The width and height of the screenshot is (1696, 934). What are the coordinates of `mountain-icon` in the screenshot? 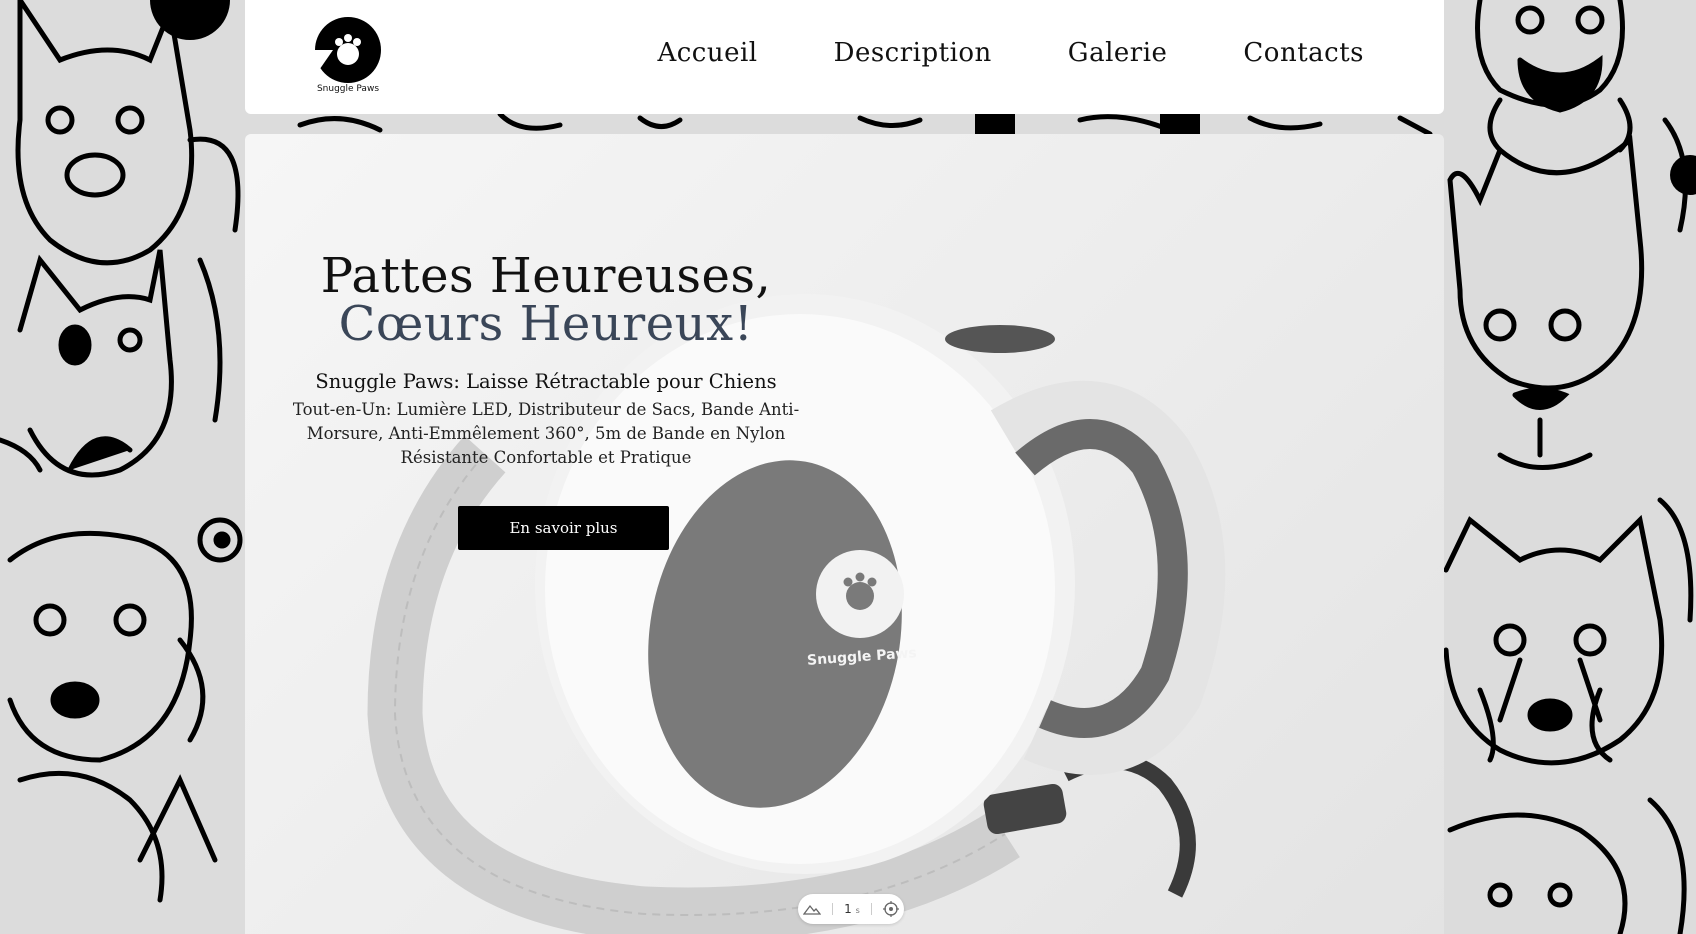 It's located at (812, 909).